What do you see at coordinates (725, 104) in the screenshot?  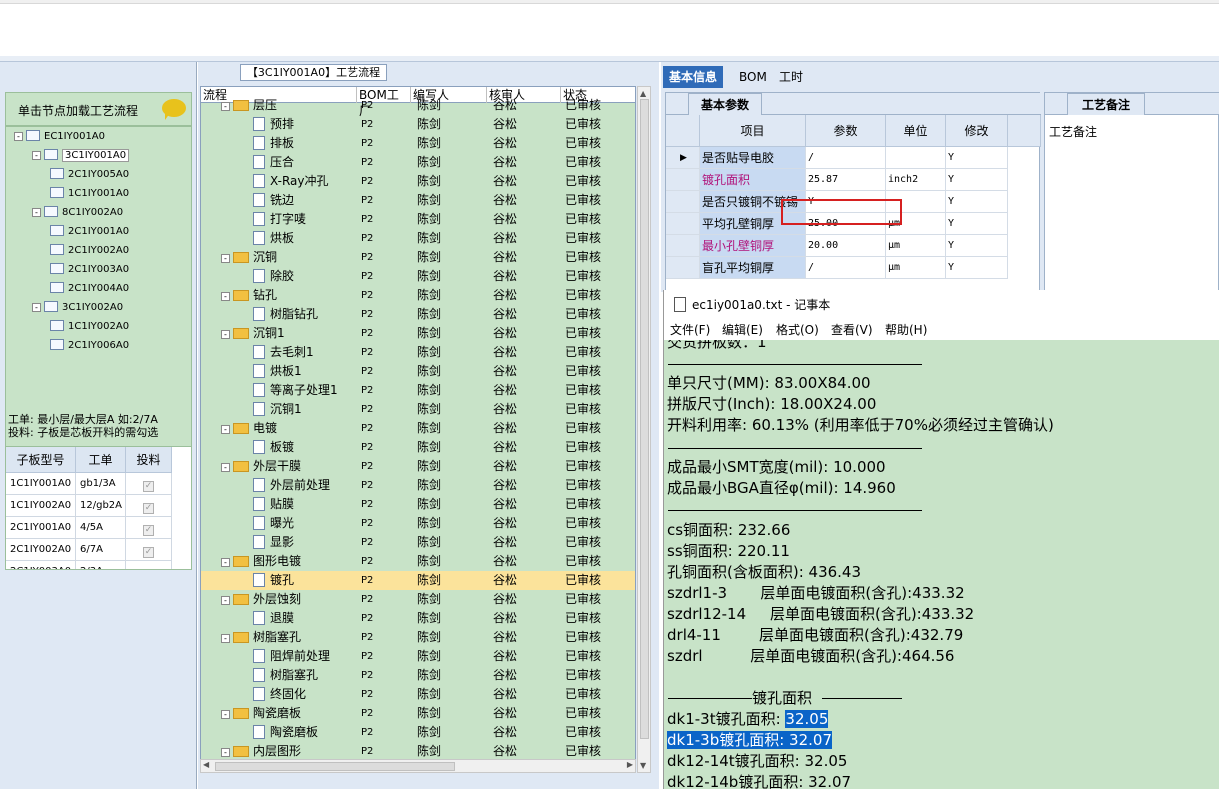 I see `basic-params-title: 基本参数` at bounding box center [725, 104].